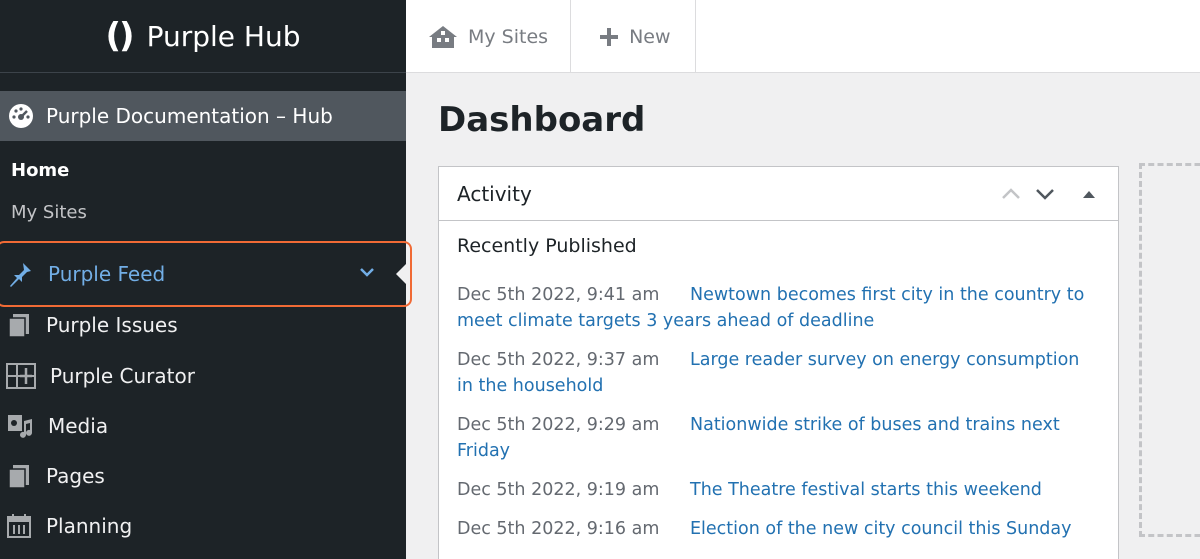  I want to click on calendar-icon, so click(19, 526).